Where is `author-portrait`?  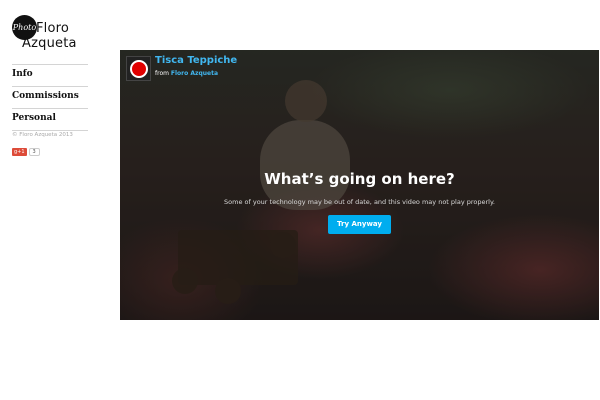
author-portrait is located at coordinates (138, 68).